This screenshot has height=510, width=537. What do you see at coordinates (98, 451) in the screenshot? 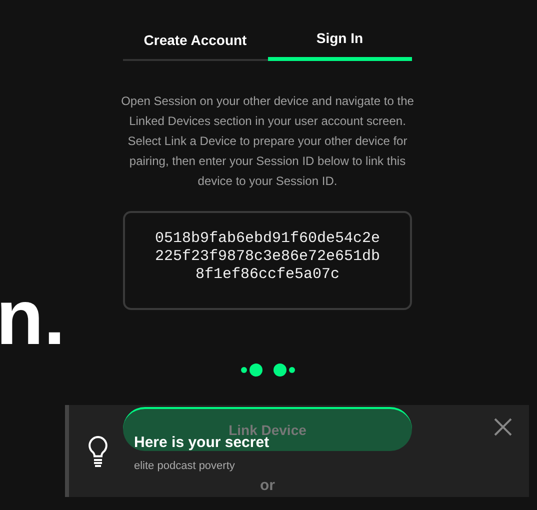
I see `lightbulb-icon` at bounding box center [98, 451].